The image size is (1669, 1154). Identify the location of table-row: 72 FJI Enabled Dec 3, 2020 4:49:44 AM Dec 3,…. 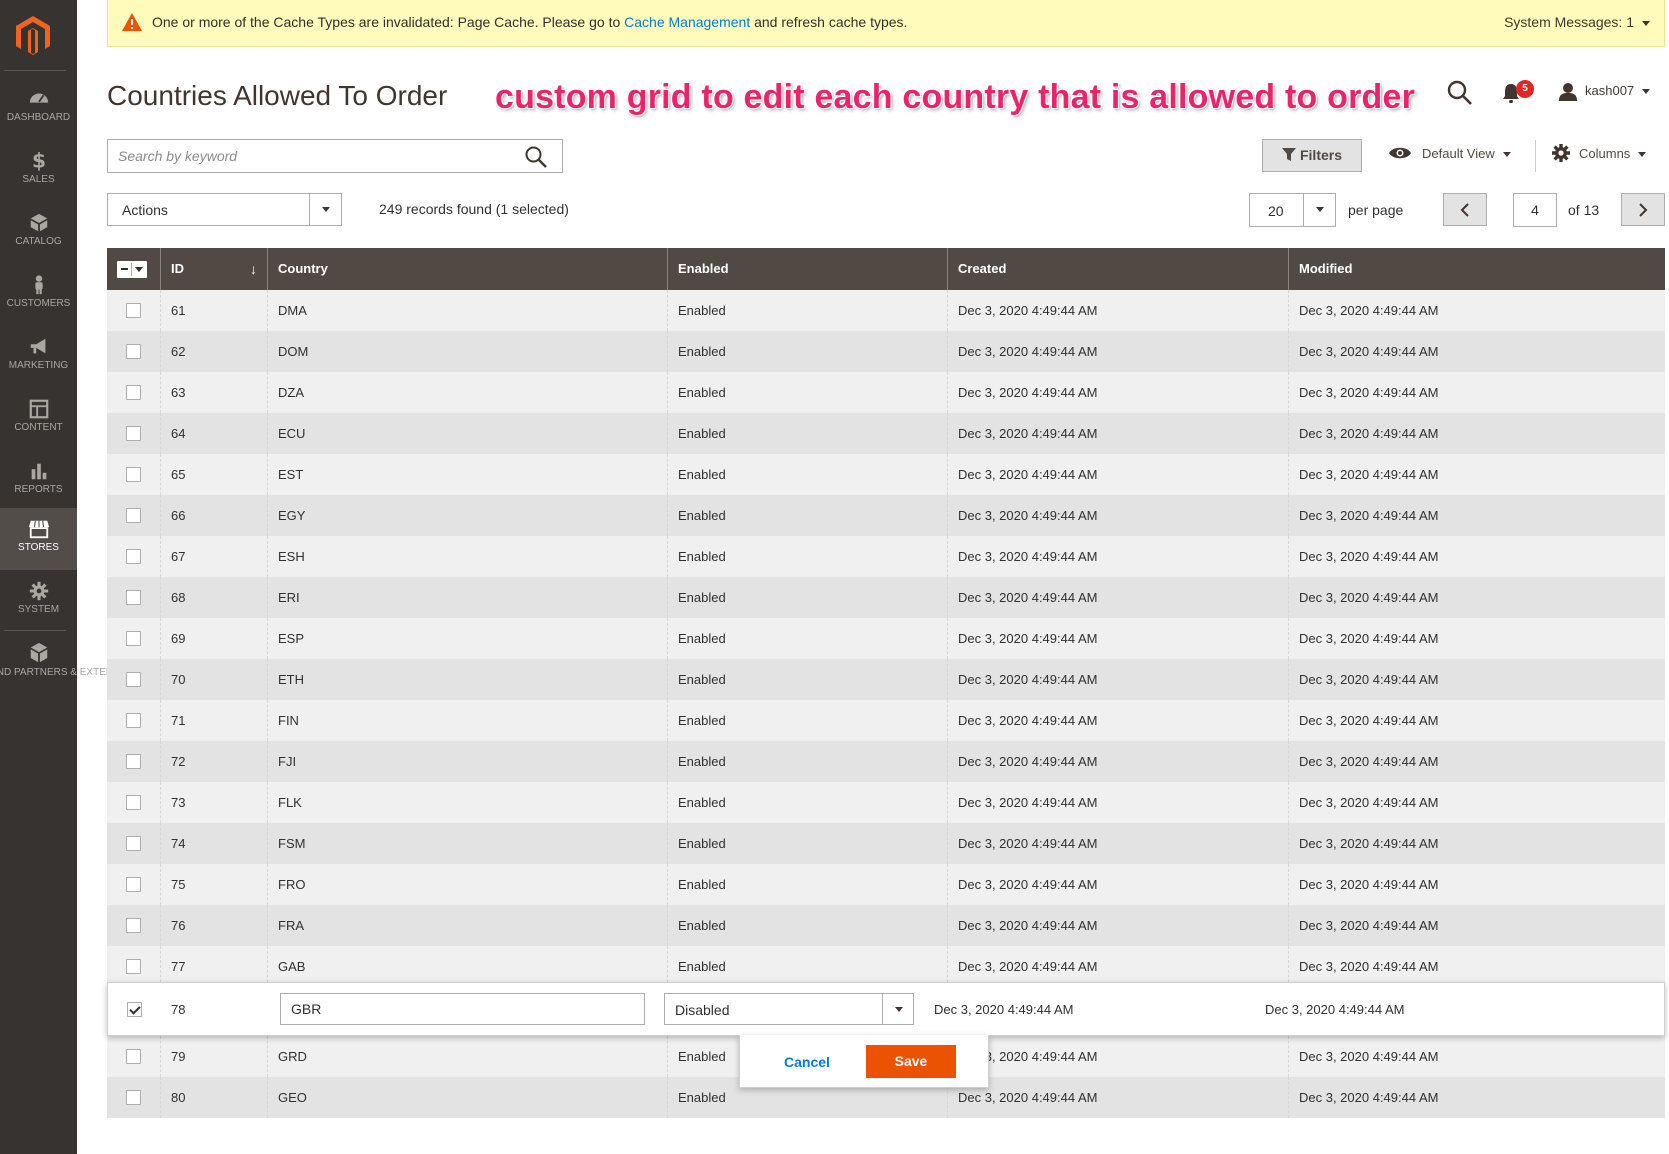
(886, 761).